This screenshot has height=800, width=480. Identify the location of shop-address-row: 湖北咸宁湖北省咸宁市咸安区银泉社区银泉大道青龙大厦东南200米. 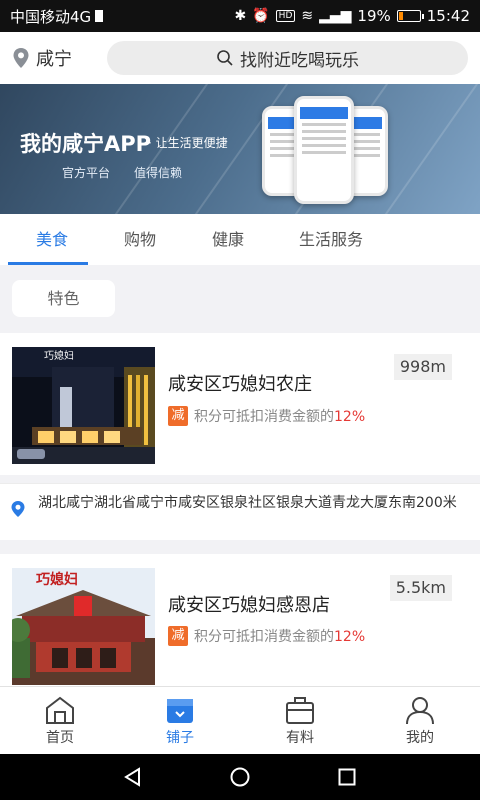
(240, 511).